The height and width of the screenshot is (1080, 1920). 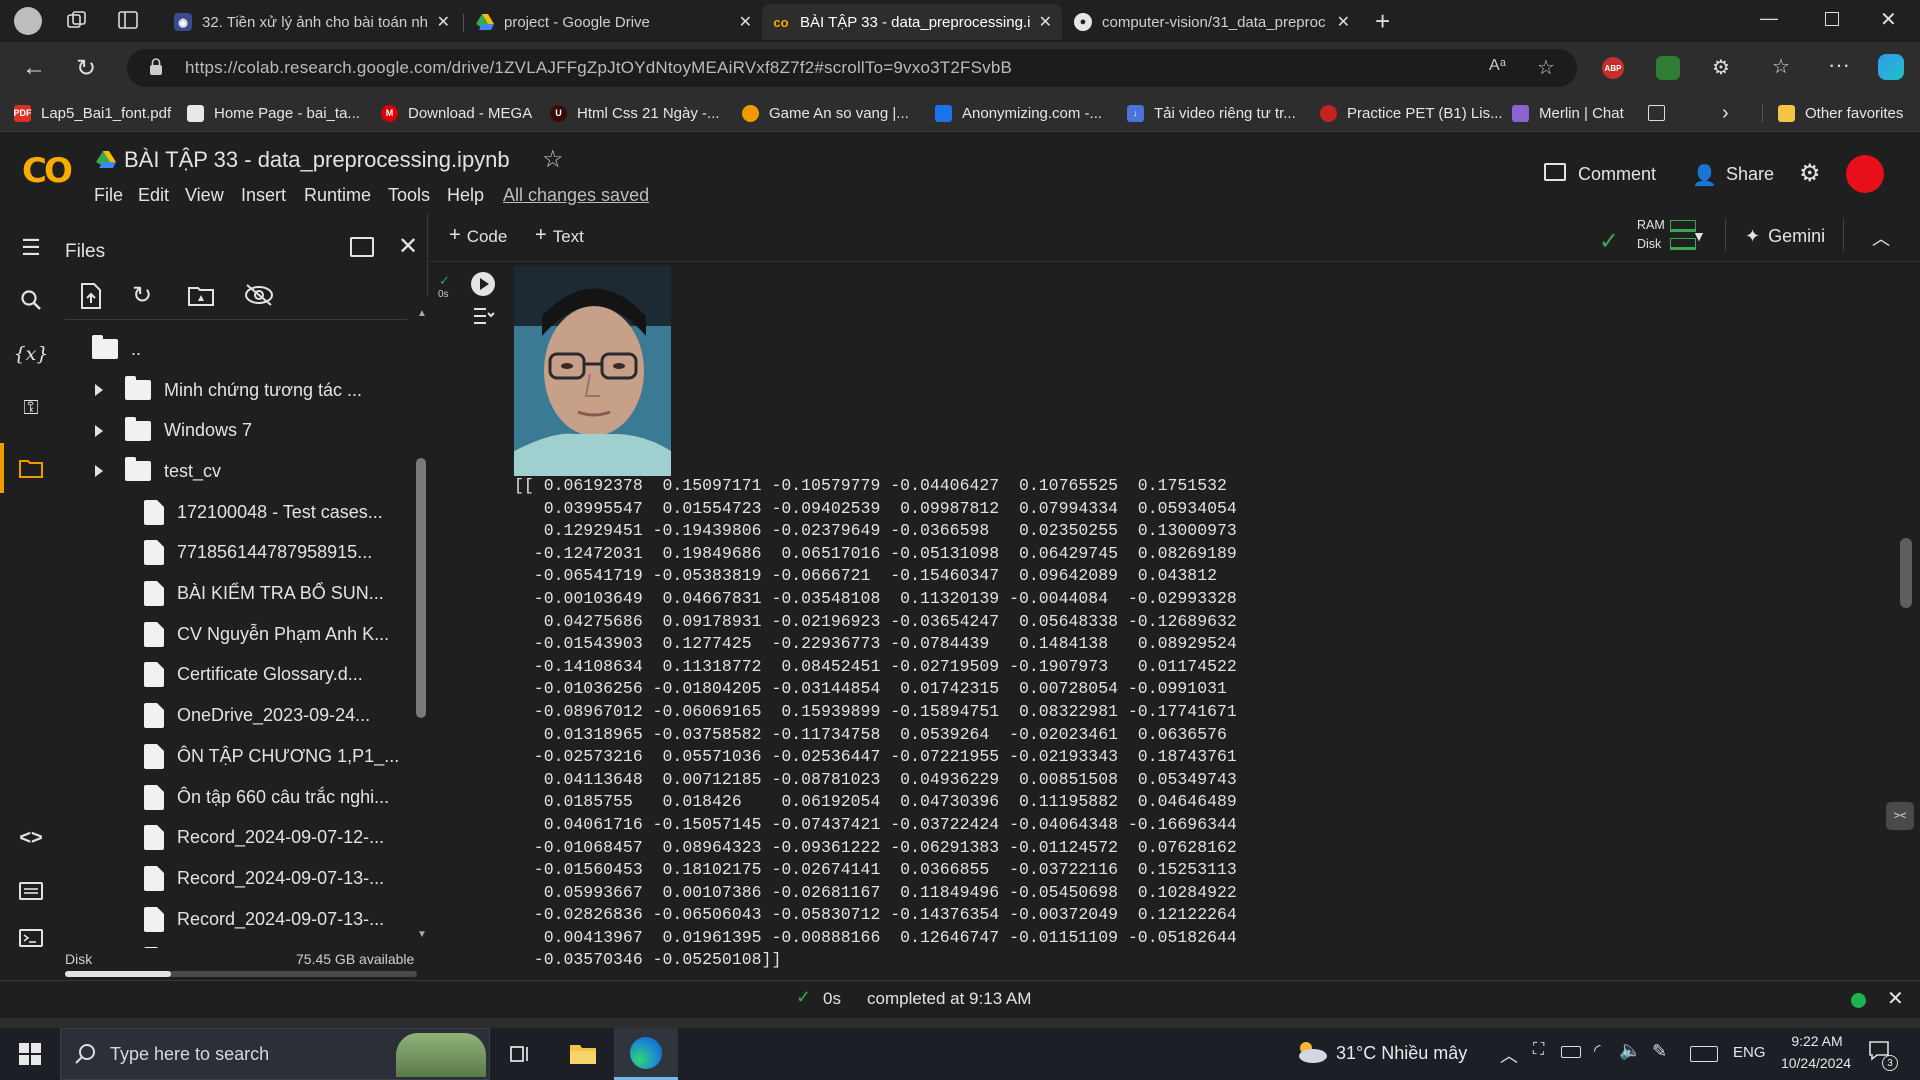 I want to click on user-avatar, so click(x=1865, y=174).